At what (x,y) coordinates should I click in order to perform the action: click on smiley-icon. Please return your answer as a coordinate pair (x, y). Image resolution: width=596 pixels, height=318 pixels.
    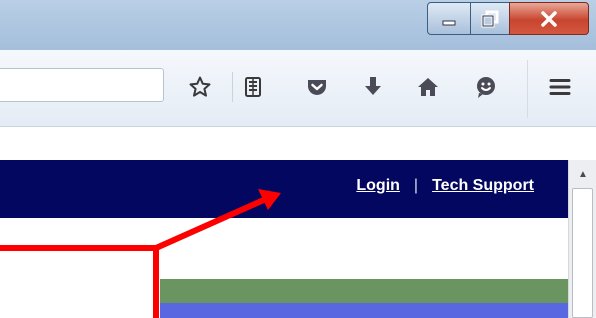
    Looking at the image, I should click on (486, 87).